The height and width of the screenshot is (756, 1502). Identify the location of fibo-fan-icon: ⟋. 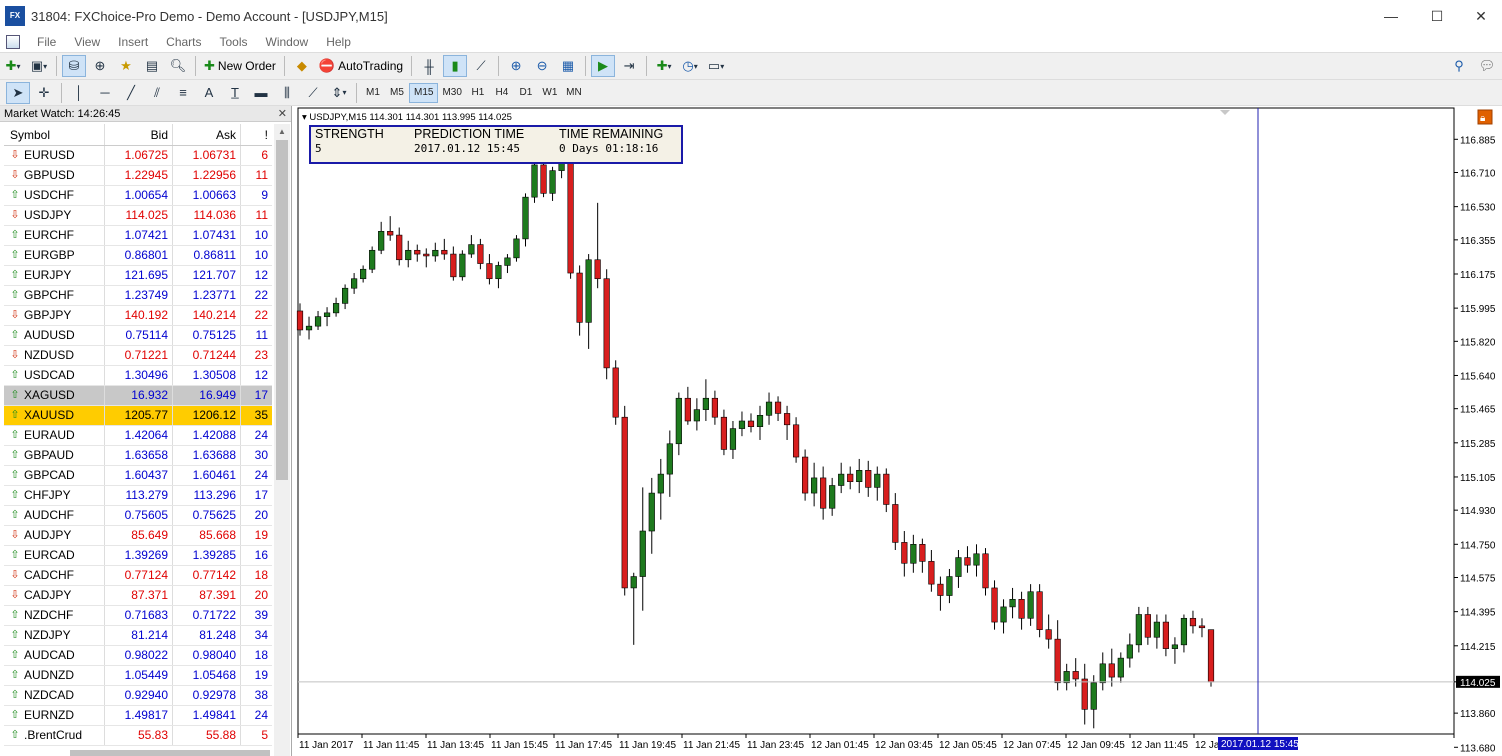
(313, 93).